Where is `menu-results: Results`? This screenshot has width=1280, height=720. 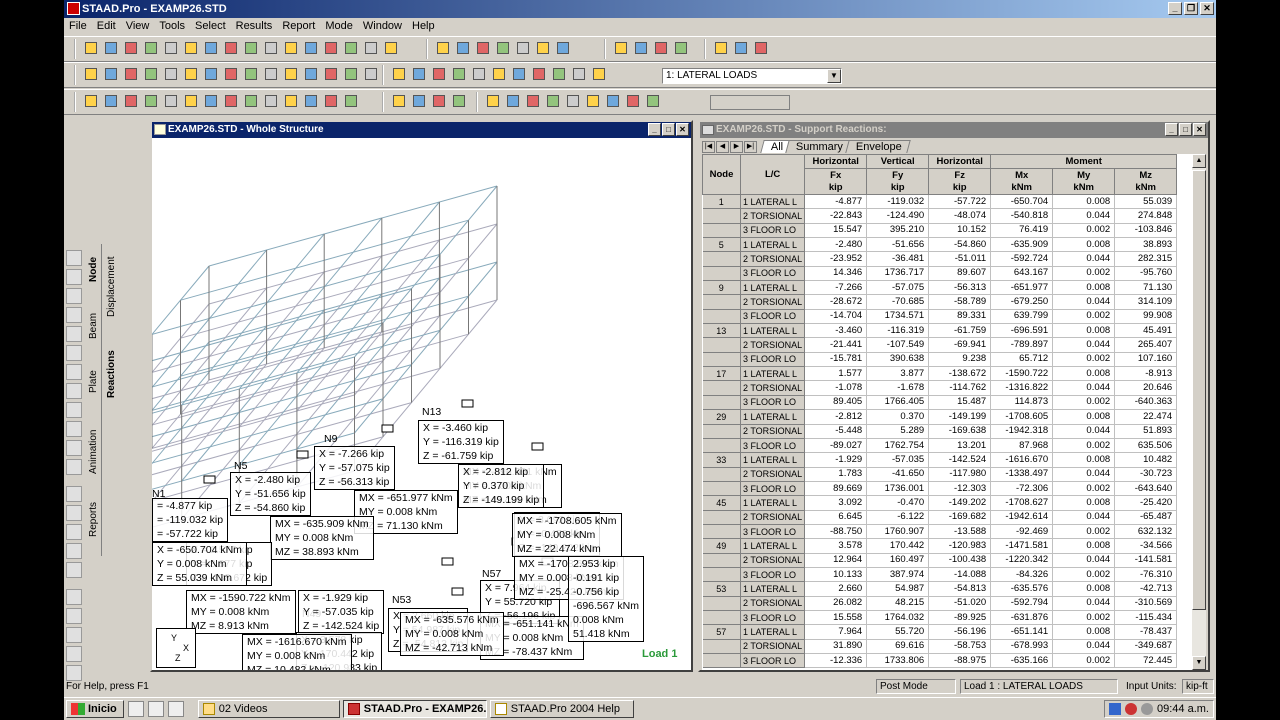 menu-results: Results is located at coordinates (254, 26).